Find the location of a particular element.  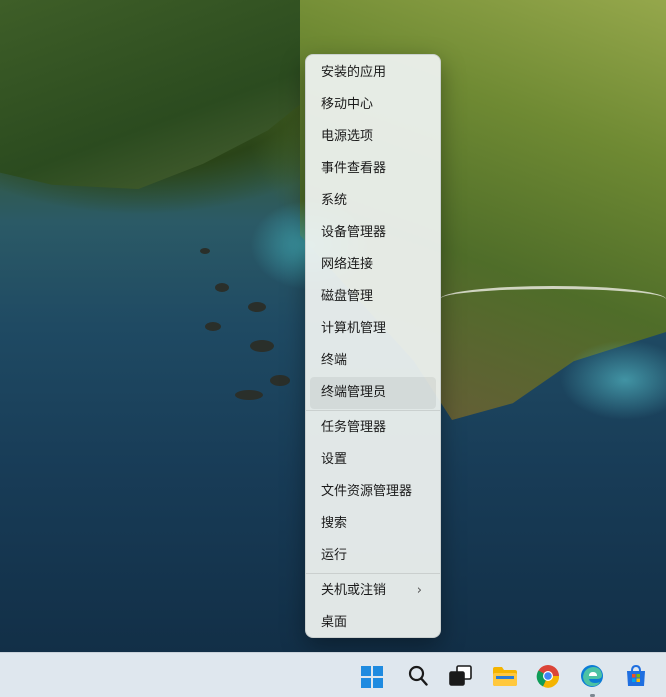

menu-item-disk-management: 磁盘管理 is located at coordinates (373, 297).